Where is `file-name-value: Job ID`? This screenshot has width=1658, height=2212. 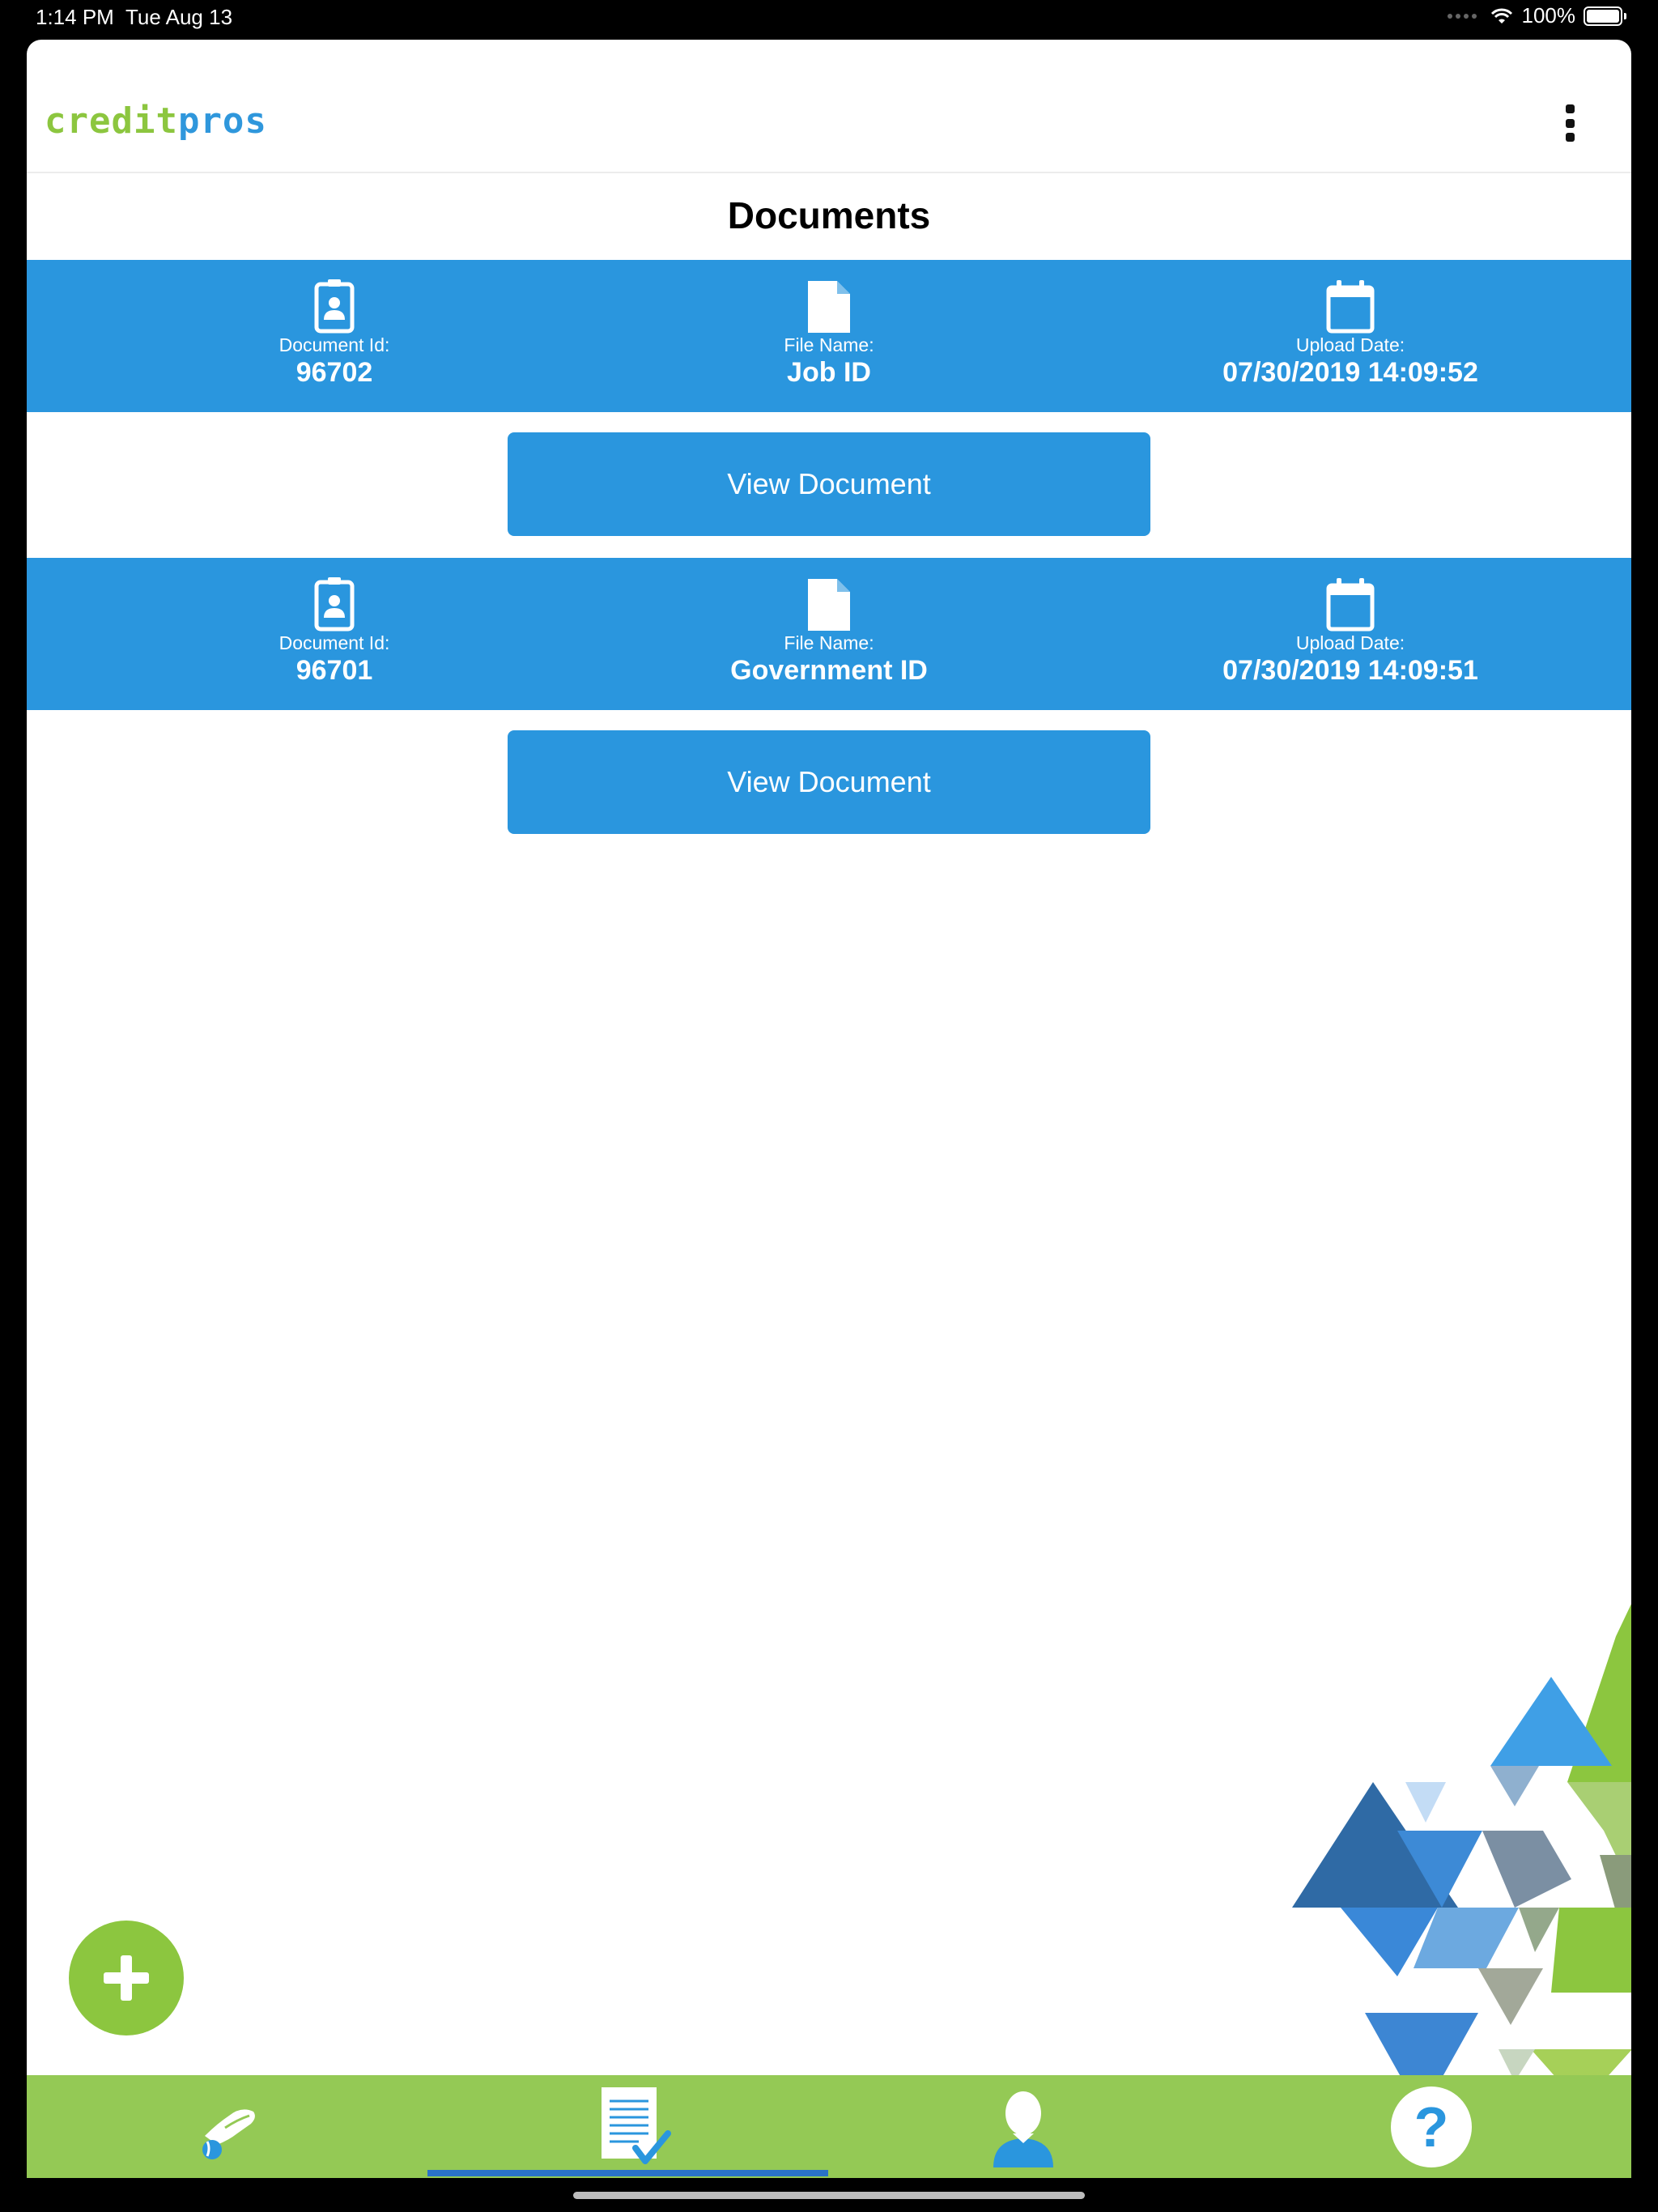
file-name-value: Job ID is located at coordinates (829, 372).